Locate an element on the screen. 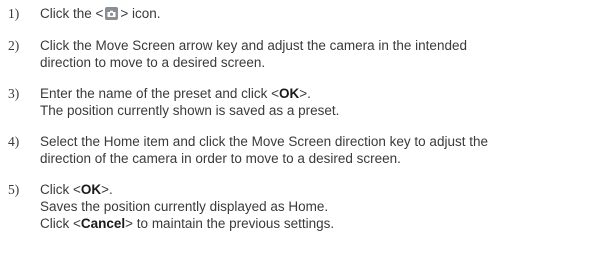 The image size is (612, 273). camera-settings-icon is located at coordinates (112, 13).